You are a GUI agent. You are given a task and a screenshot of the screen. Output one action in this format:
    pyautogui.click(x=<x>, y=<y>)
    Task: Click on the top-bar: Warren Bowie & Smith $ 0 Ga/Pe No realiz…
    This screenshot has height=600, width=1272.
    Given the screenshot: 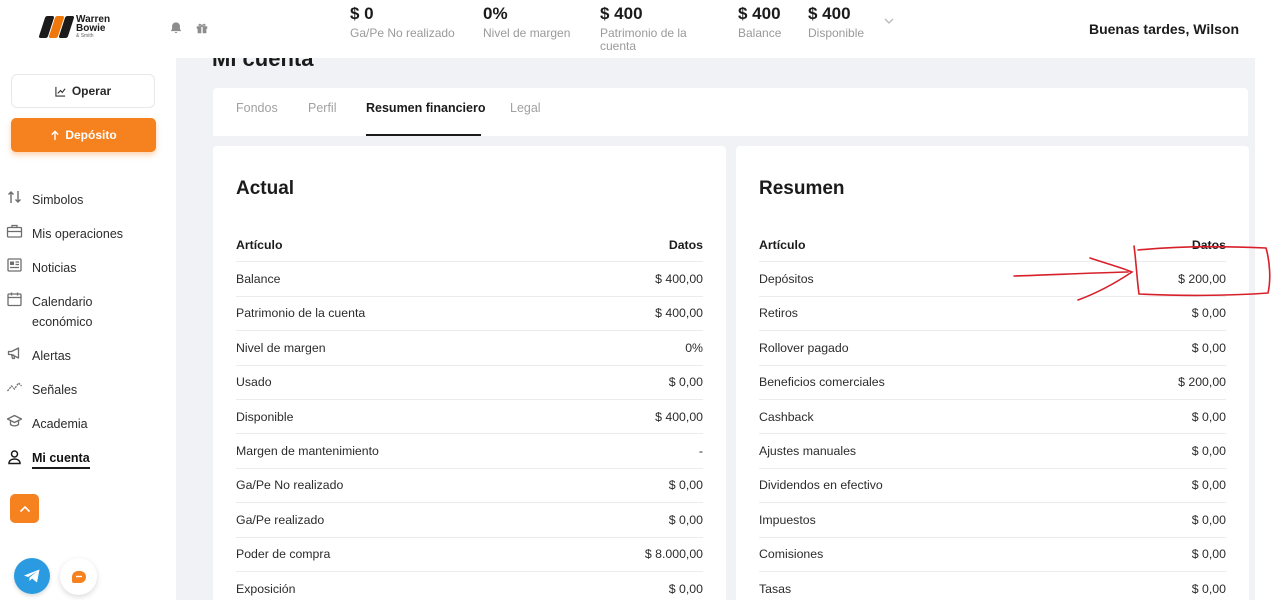 What is the action you would take?
    pyautogui.click(x=636, y=29)
    